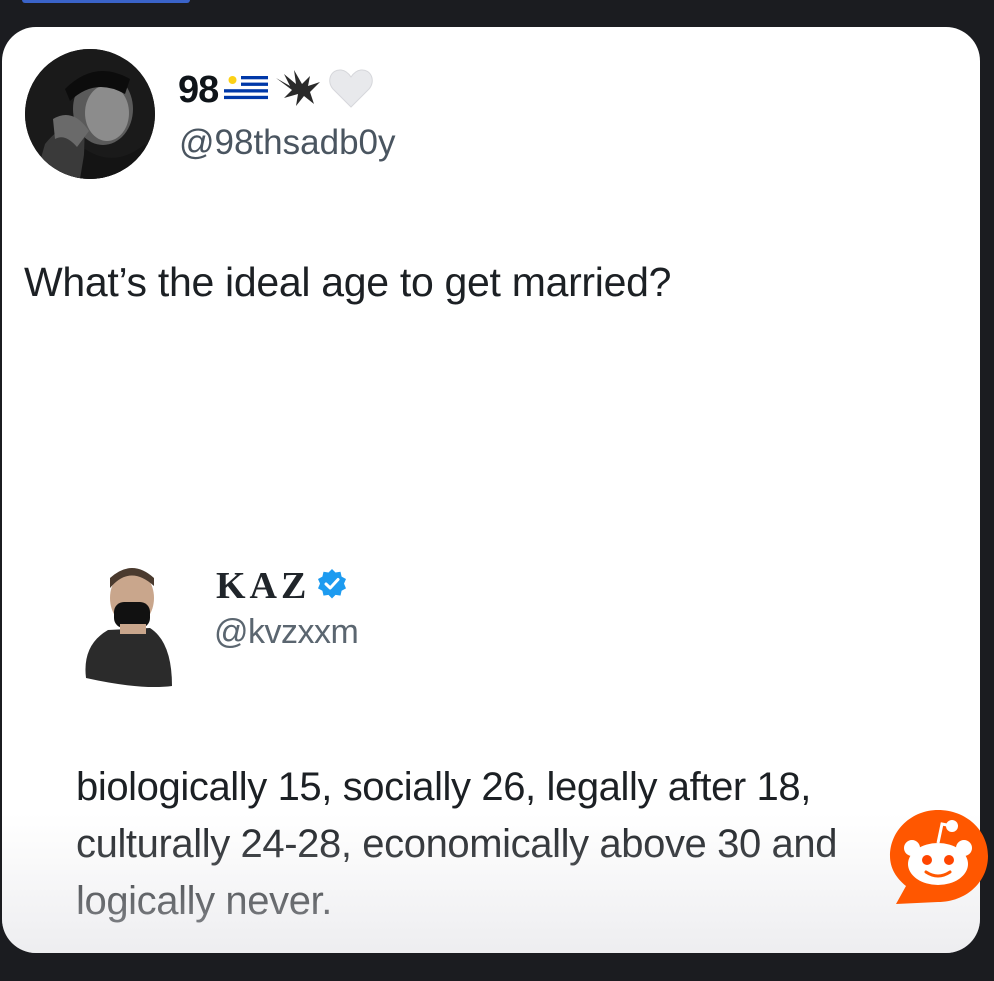 The width and height of the screenshot is (994, 981). I want to click on display-name: 98, so click(198, 90).